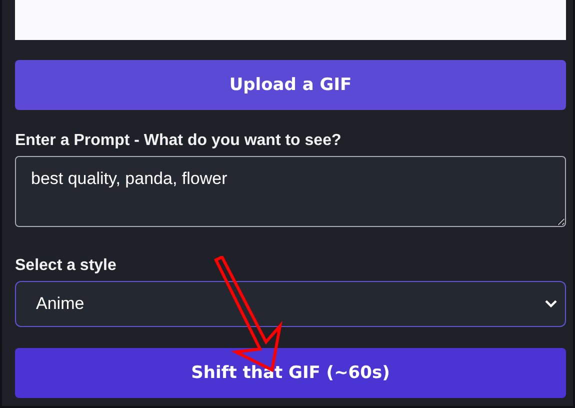 Image resolution: width=575 pixels, height=408 pixels. Describe the element at coordinates (66, 266) in the screenshot. I see `style-label: Select a style` at that location.